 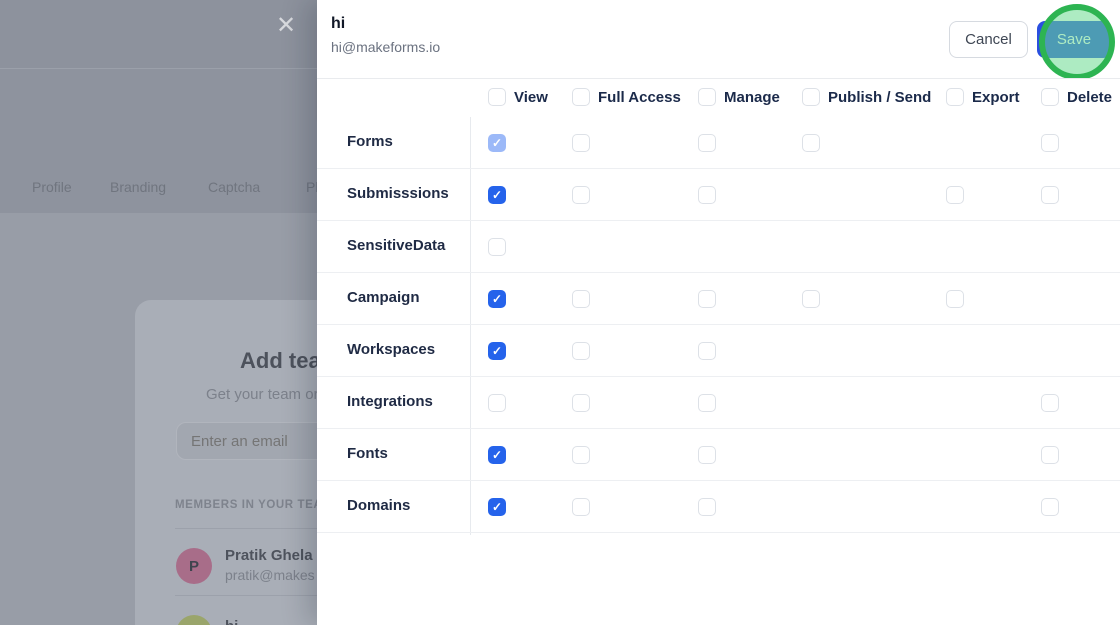 I want to click on checkbox-integrations-manage, so click(x=707, y=403).